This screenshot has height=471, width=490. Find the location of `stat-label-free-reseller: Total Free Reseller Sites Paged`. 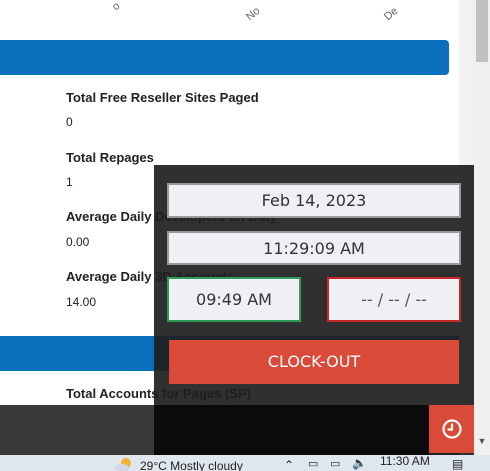

stat-label-free-reseller: Total Free Reseller Sites Paged is located at coordinates (162, 97).